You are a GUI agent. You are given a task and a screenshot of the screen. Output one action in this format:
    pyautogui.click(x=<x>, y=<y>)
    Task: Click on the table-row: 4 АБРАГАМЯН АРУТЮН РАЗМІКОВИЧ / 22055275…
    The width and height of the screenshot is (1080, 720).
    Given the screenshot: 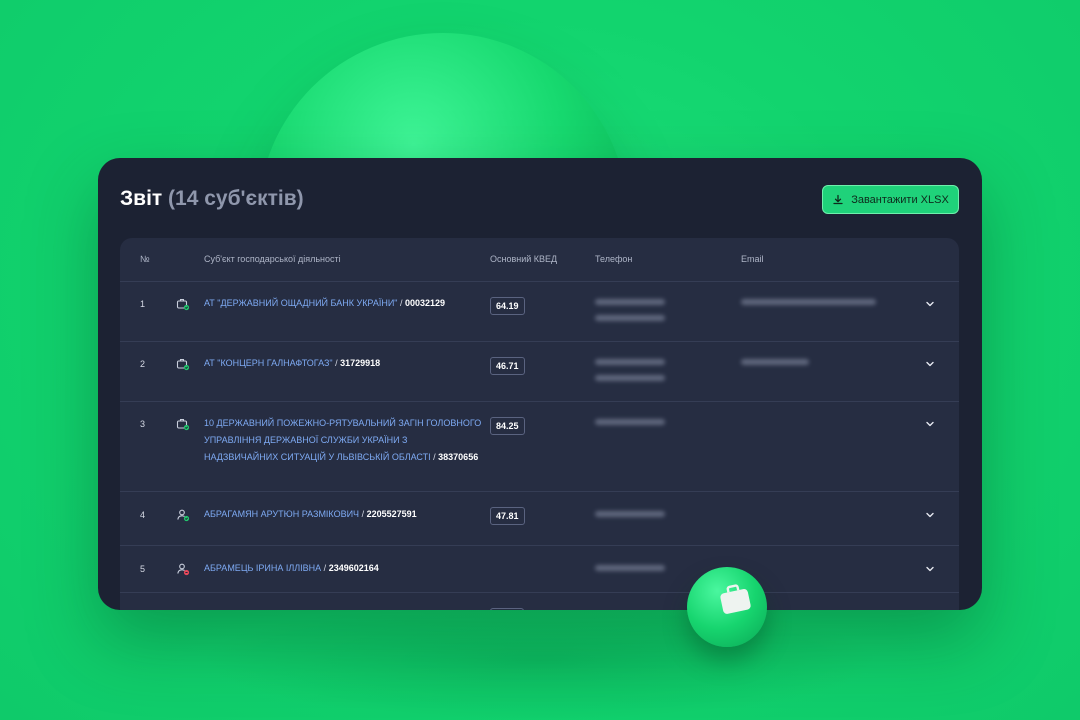 What is the action you would take?
    pyautogui.click(x=539, y=519)
    